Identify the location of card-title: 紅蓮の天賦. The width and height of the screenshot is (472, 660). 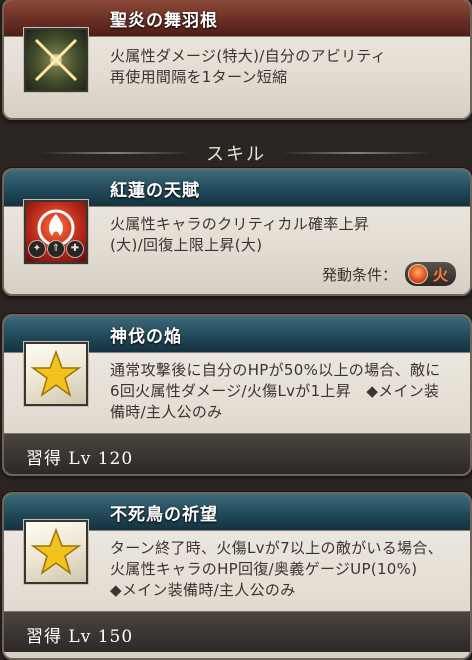
(155, 191).